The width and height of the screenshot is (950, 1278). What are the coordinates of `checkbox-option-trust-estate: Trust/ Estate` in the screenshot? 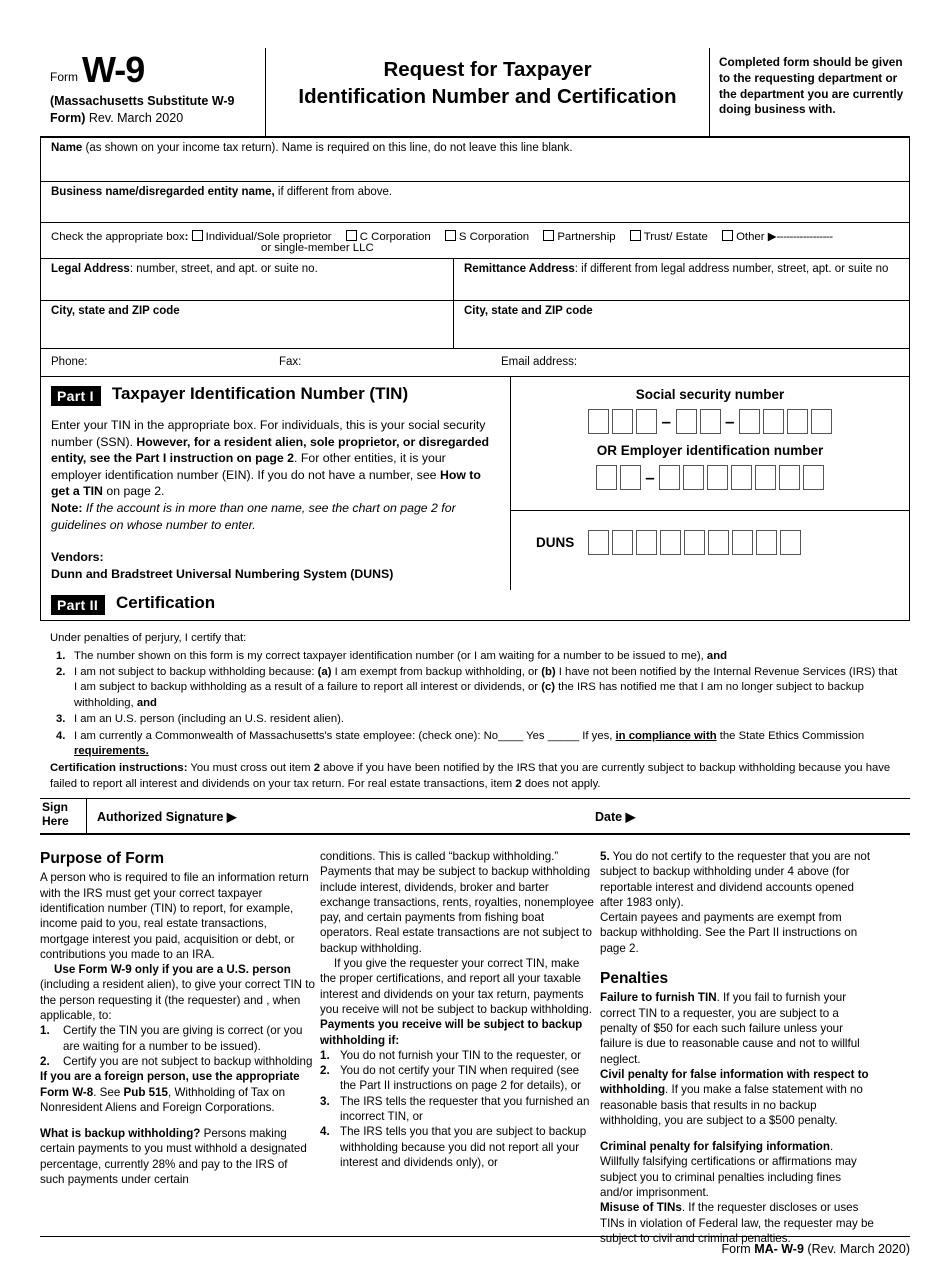 It's located at (668, 236).